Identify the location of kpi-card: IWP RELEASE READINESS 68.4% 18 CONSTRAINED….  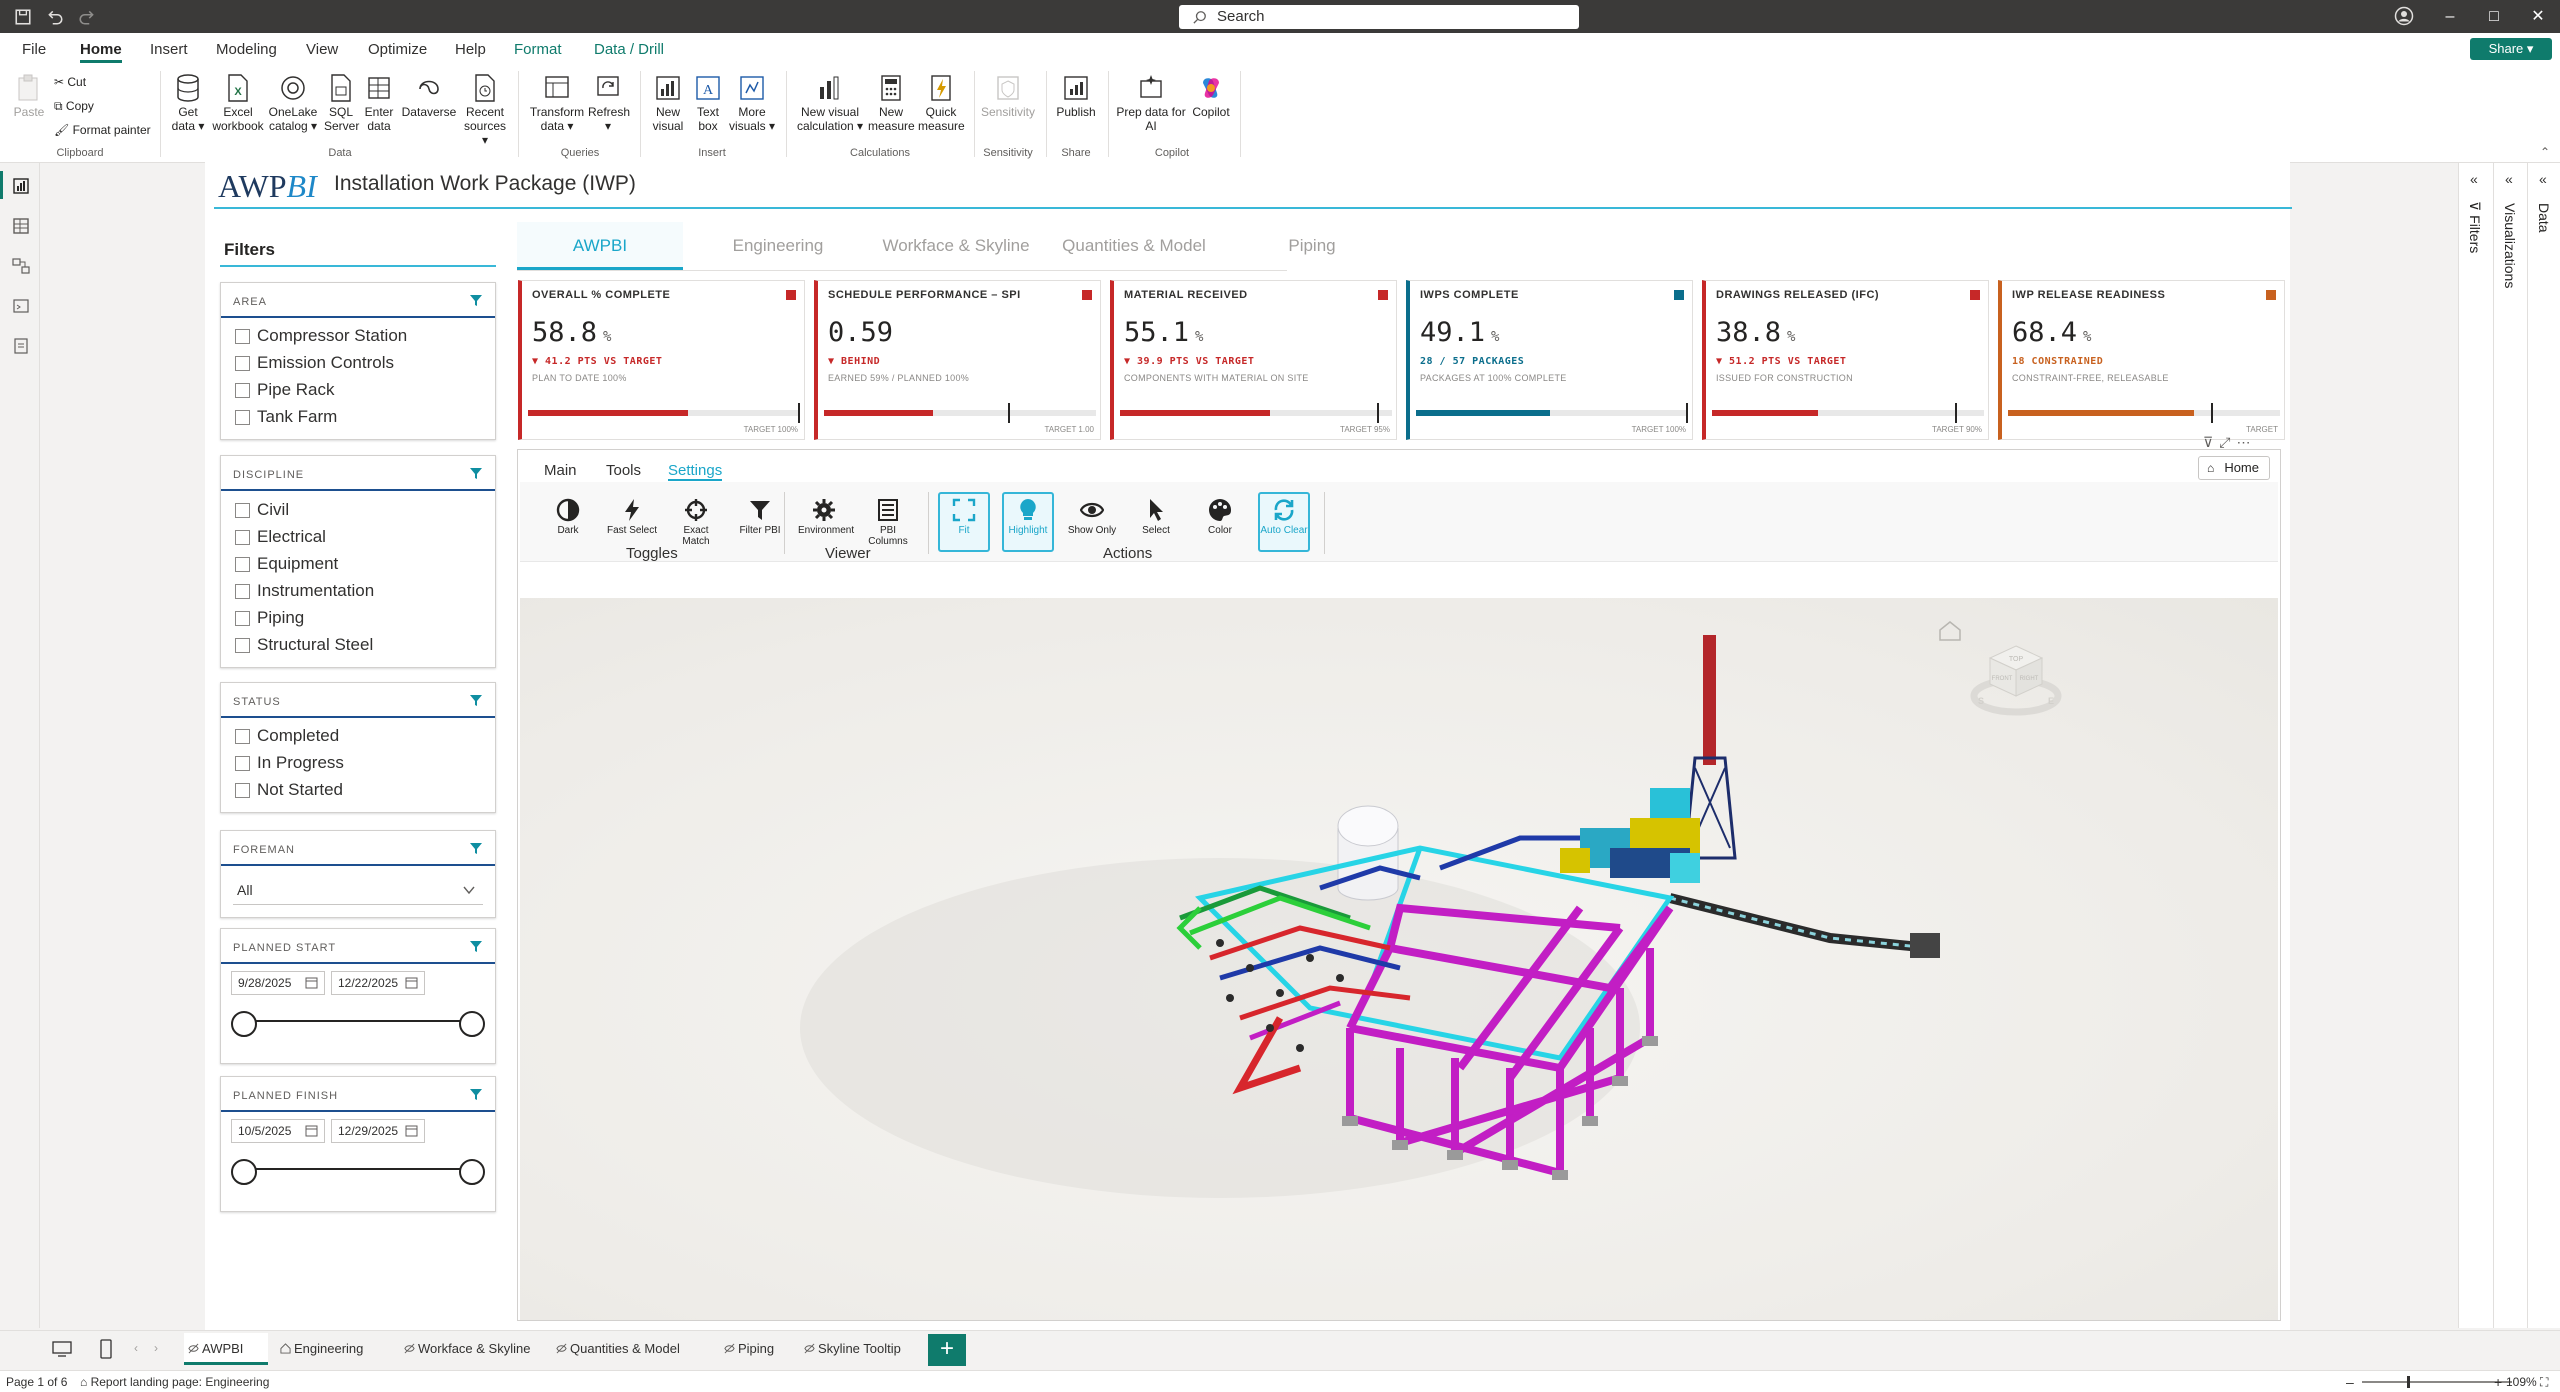
(2141, 360).